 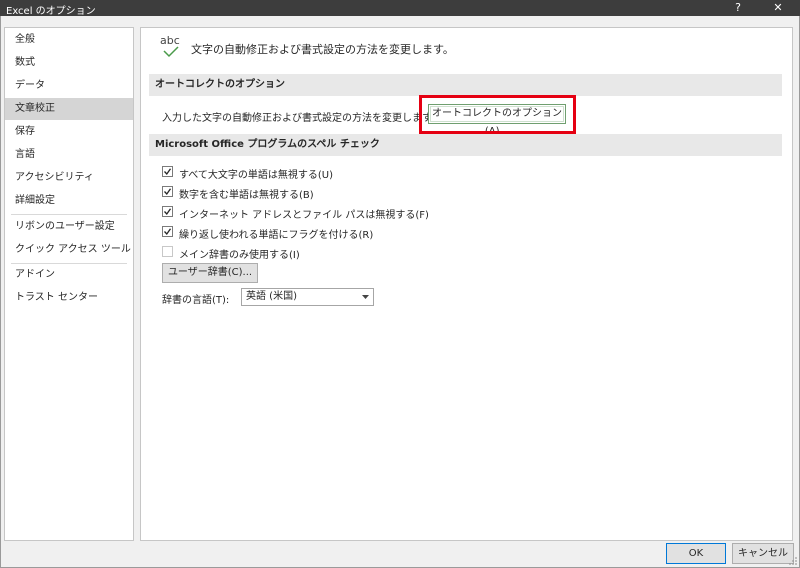 I want to click on flag-repeated-words-checkbox, so click(x=167, y=231).